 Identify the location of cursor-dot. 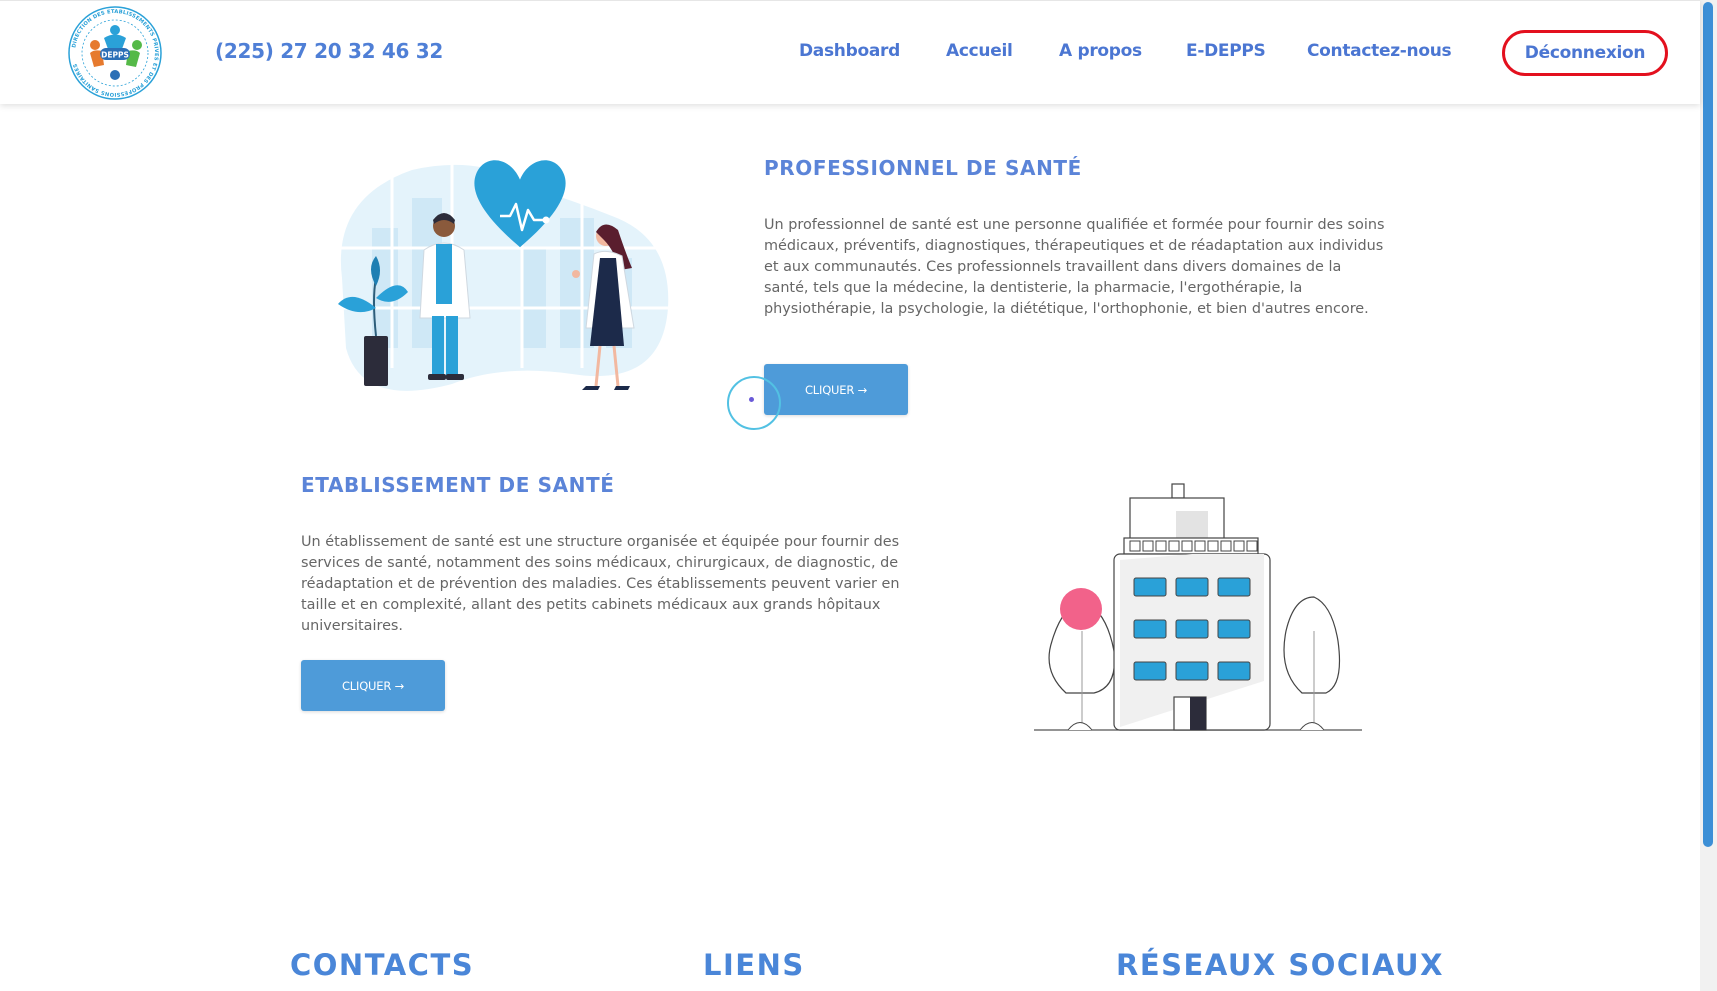
(751, 399).